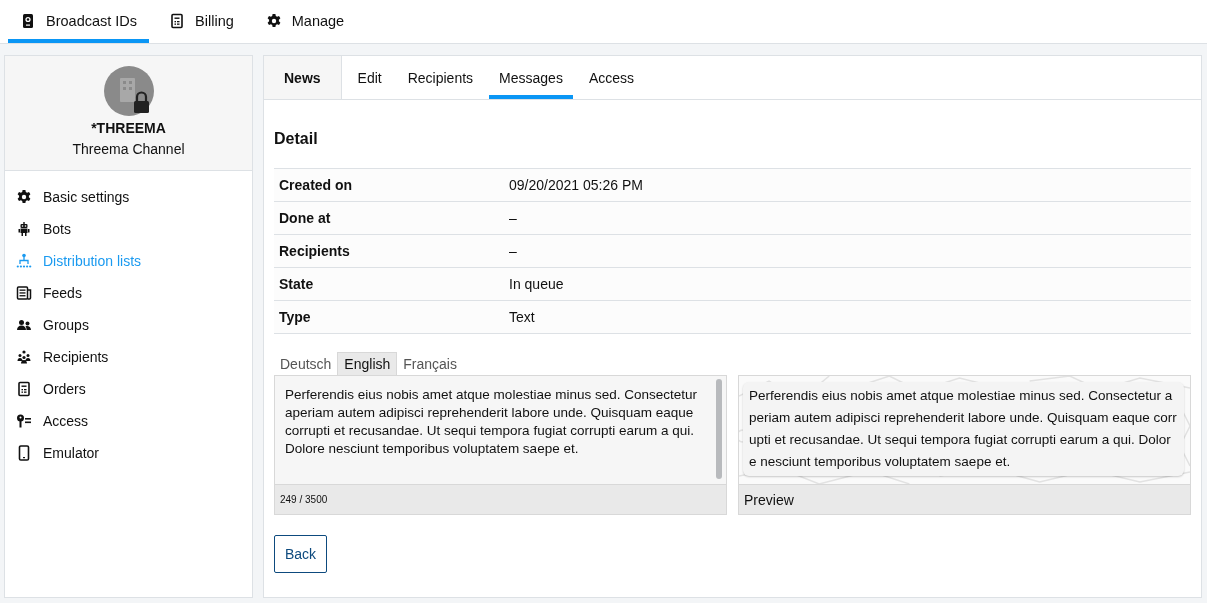  I want to click on nav-tab: Manage, so click(305, 21).